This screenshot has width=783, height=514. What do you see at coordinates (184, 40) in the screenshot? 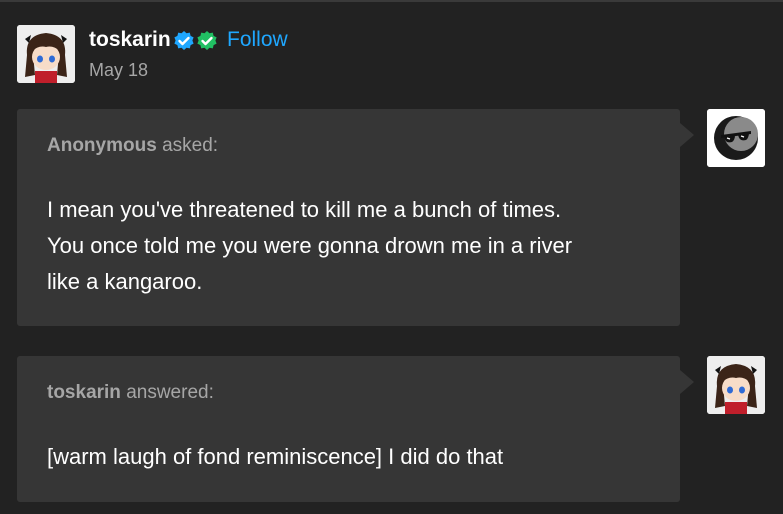
I see `verified-blue-badge-icon` at bounding box center [184, 40].